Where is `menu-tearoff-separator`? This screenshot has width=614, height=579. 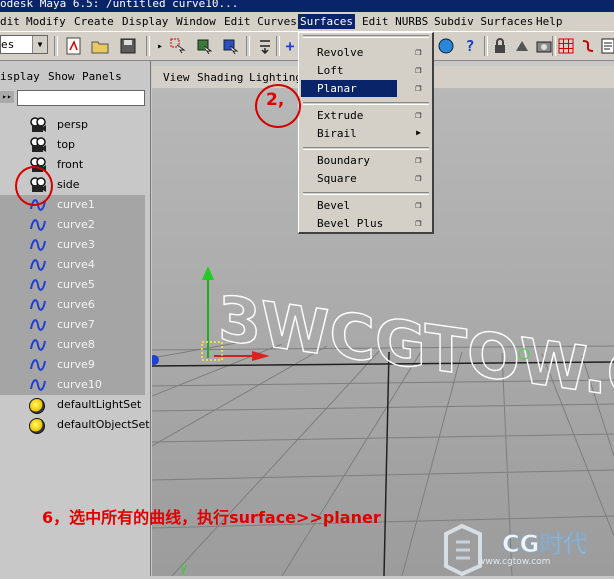 menu-tearoff-separator is located at coordinates (366, 36).